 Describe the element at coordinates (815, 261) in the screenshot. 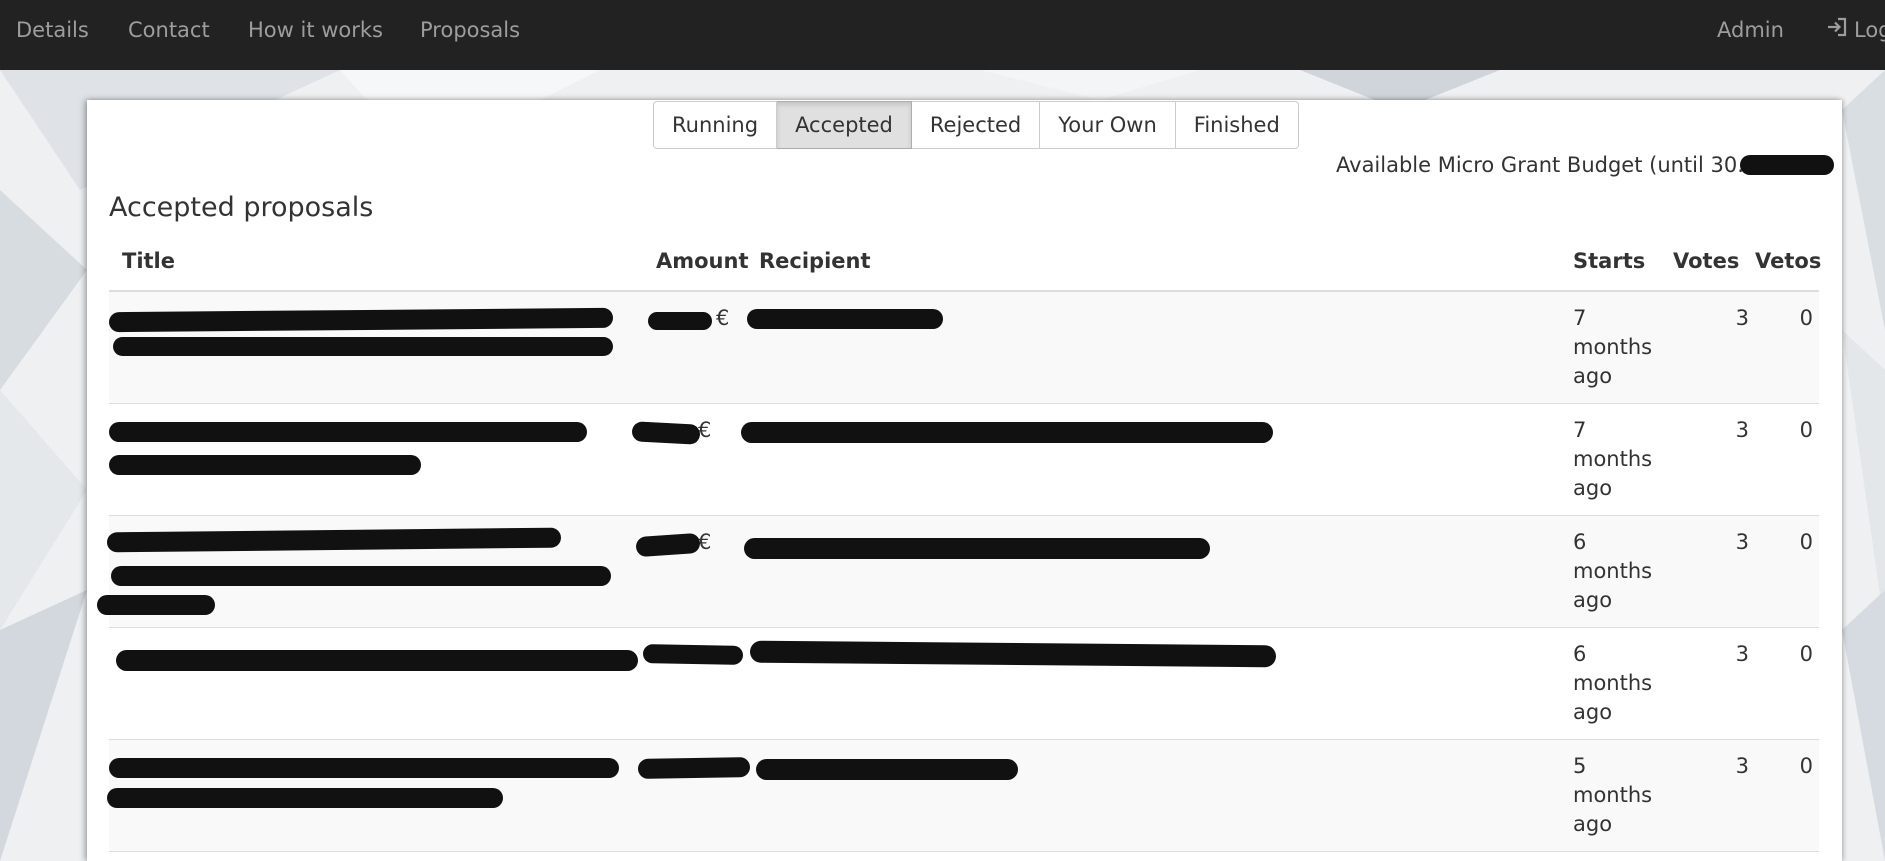

I see `column-header-recipient: Recipient` at that location.